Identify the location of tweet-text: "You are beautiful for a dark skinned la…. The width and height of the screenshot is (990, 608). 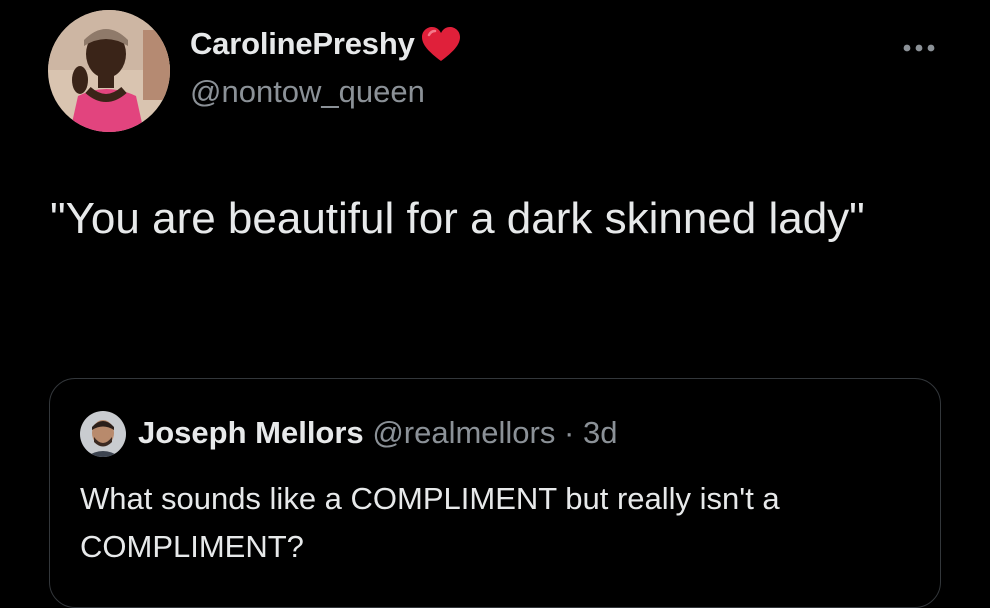
(457, 218).